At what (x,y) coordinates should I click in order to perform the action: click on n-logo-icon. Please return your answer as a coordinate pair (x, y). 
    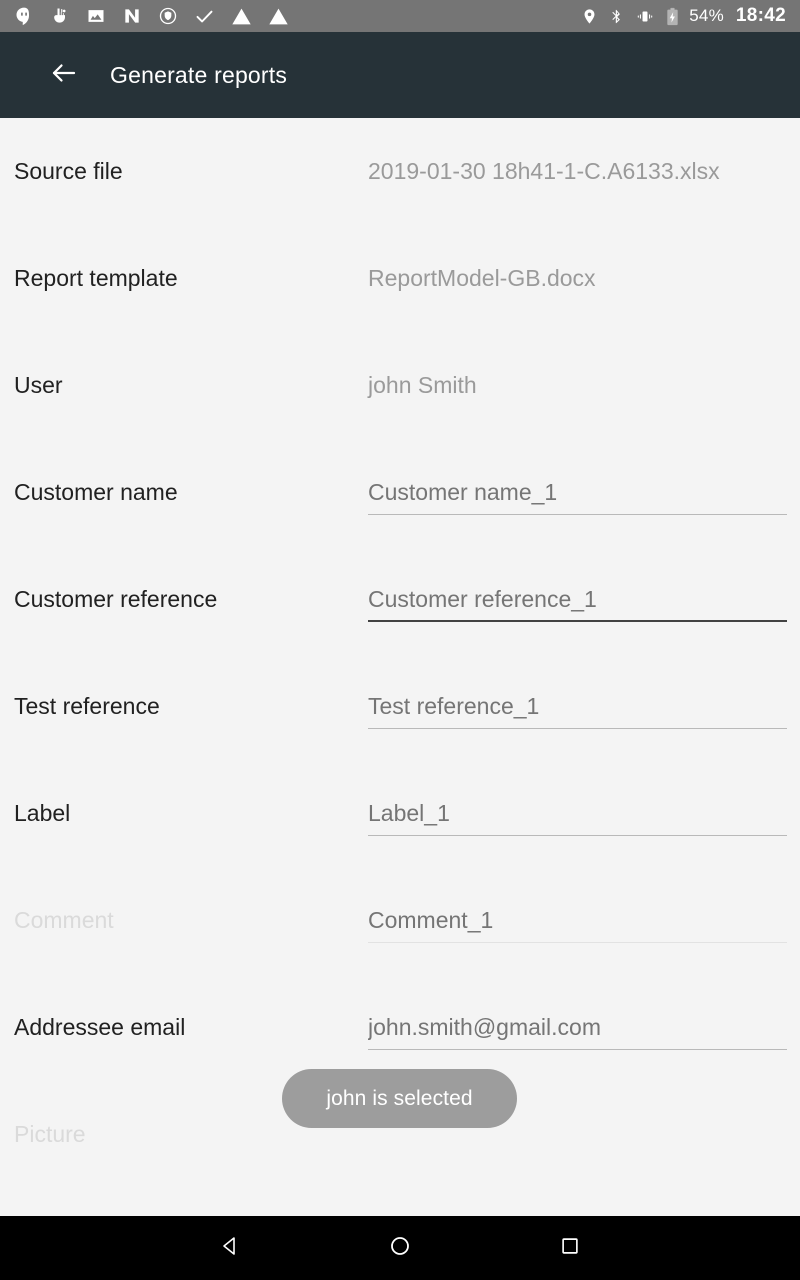
    Looking at the image, I should click on (132, 16).